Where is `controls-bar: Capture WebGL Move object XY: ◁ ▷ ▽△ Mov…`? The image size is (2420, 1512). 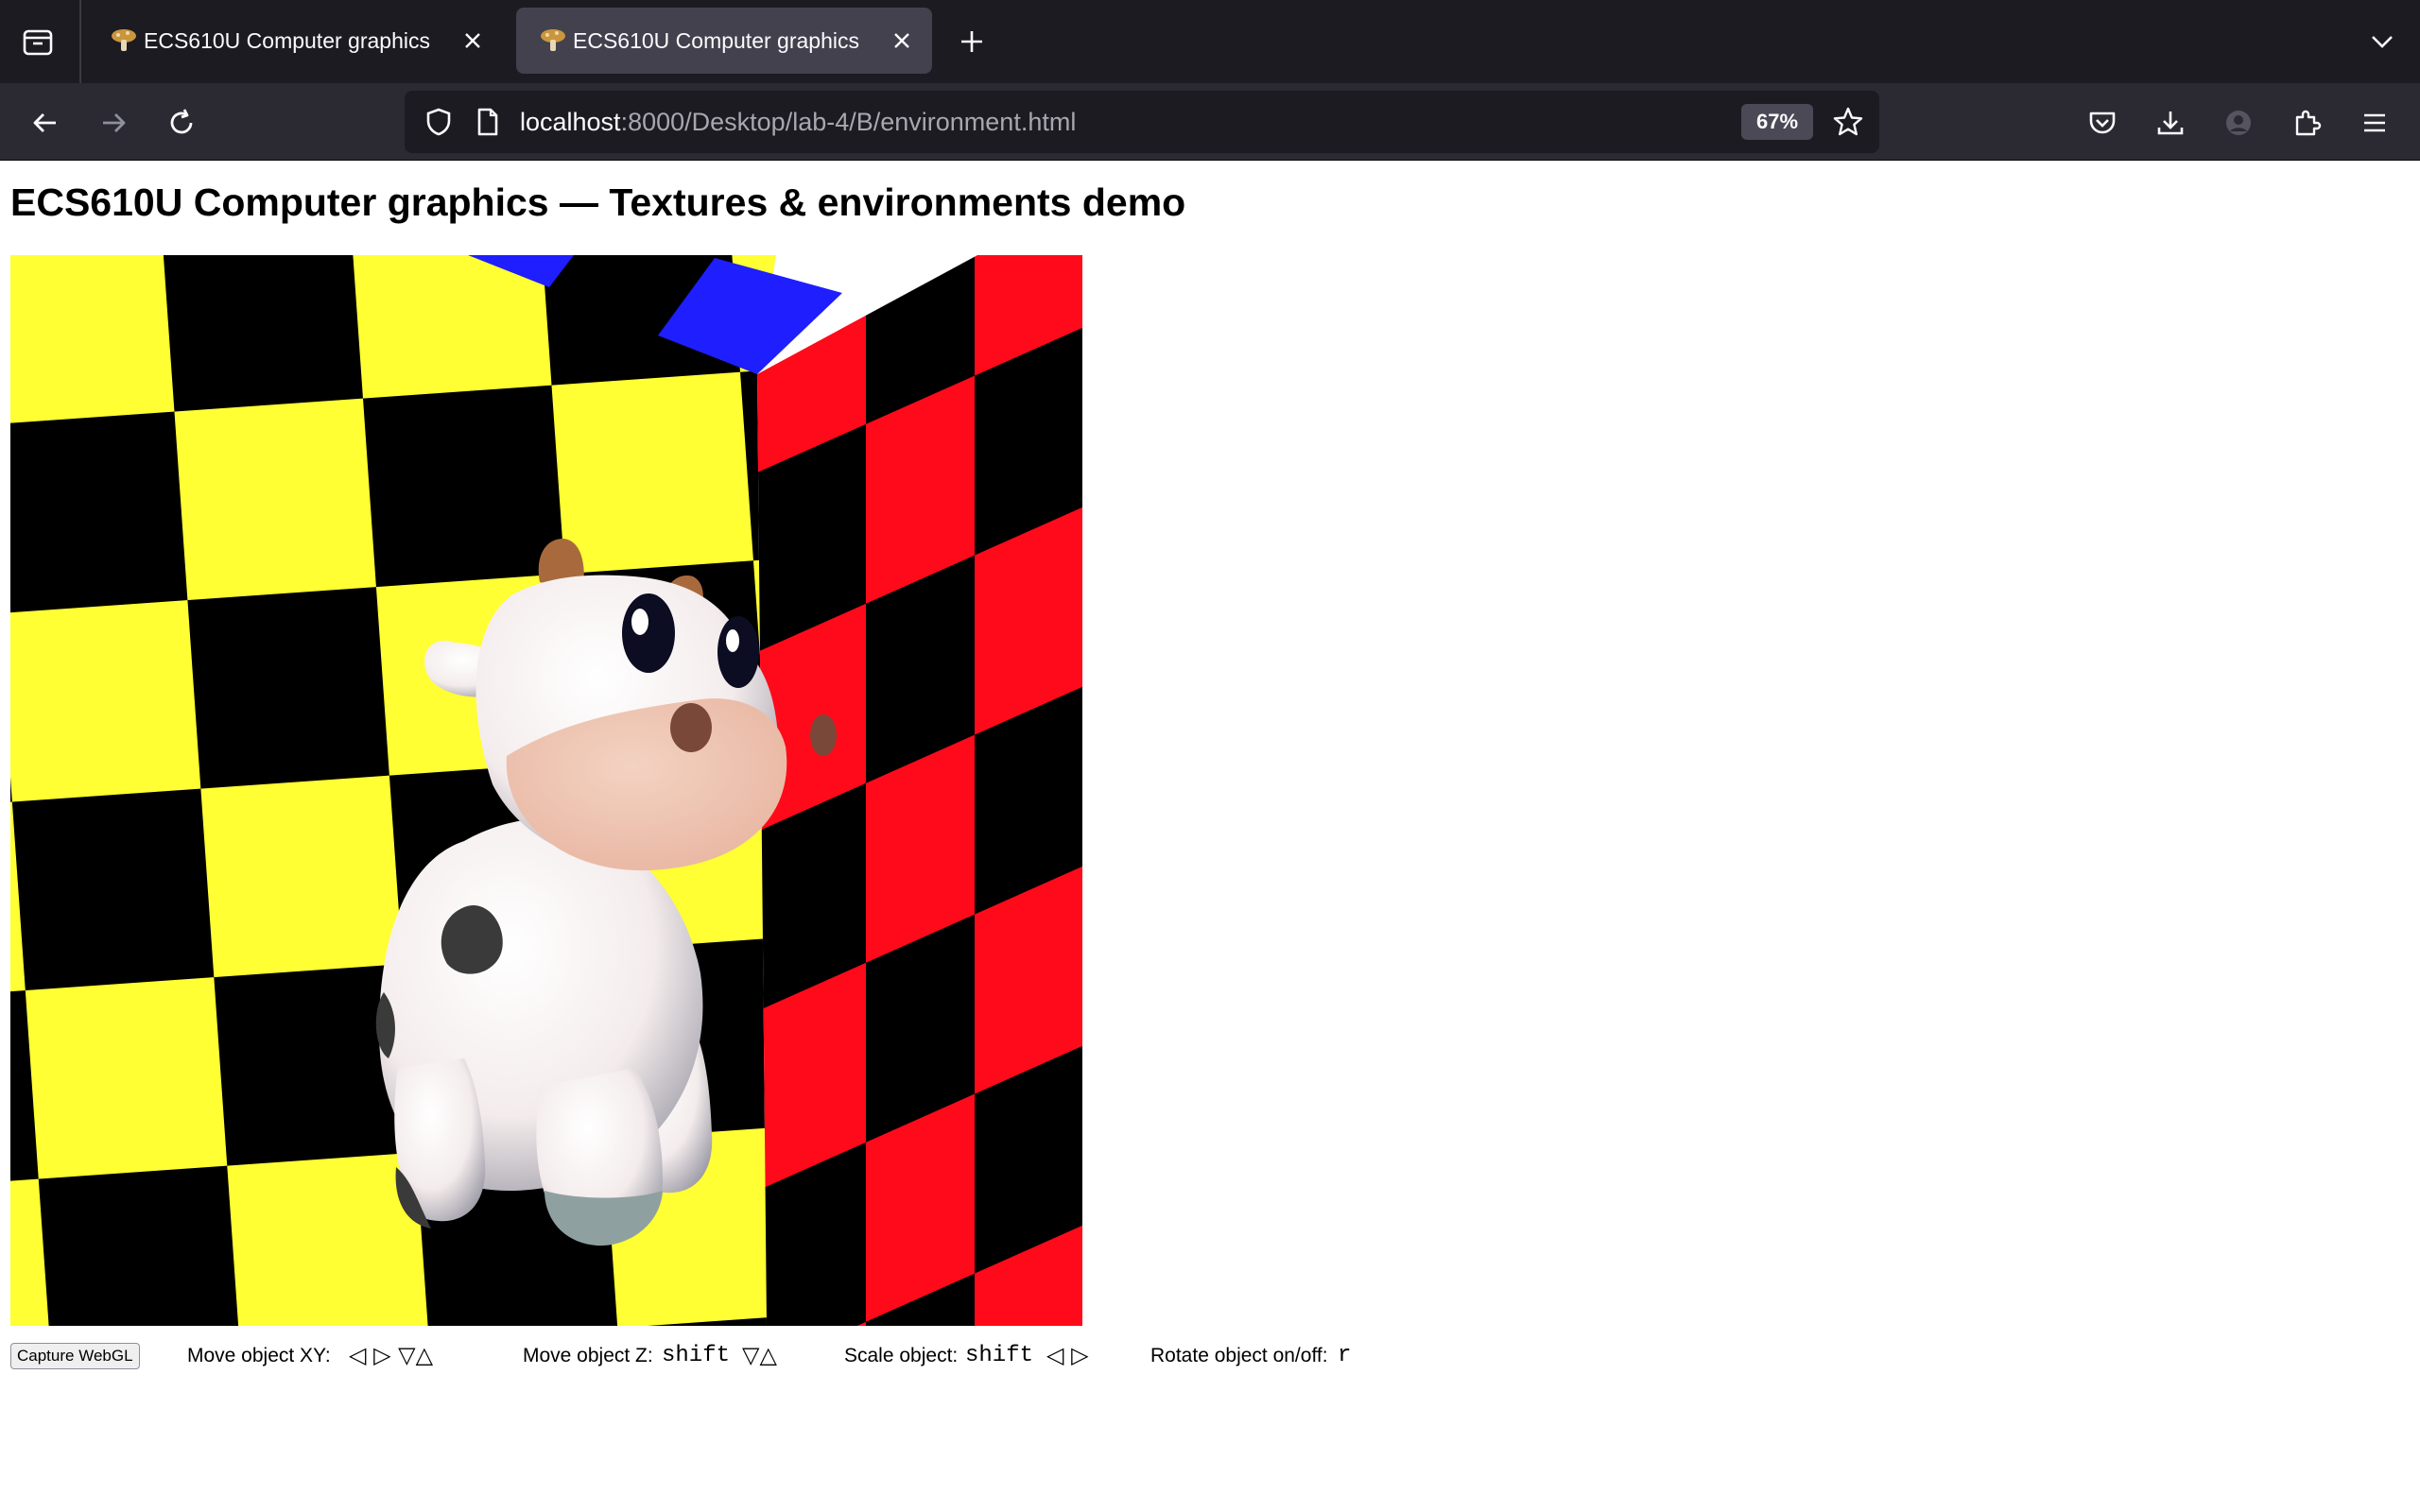
controls-bar: Capture WebGL Move object XY: ◁ ▷ ▽△ Mov… is located at coordinates (767, 1354).